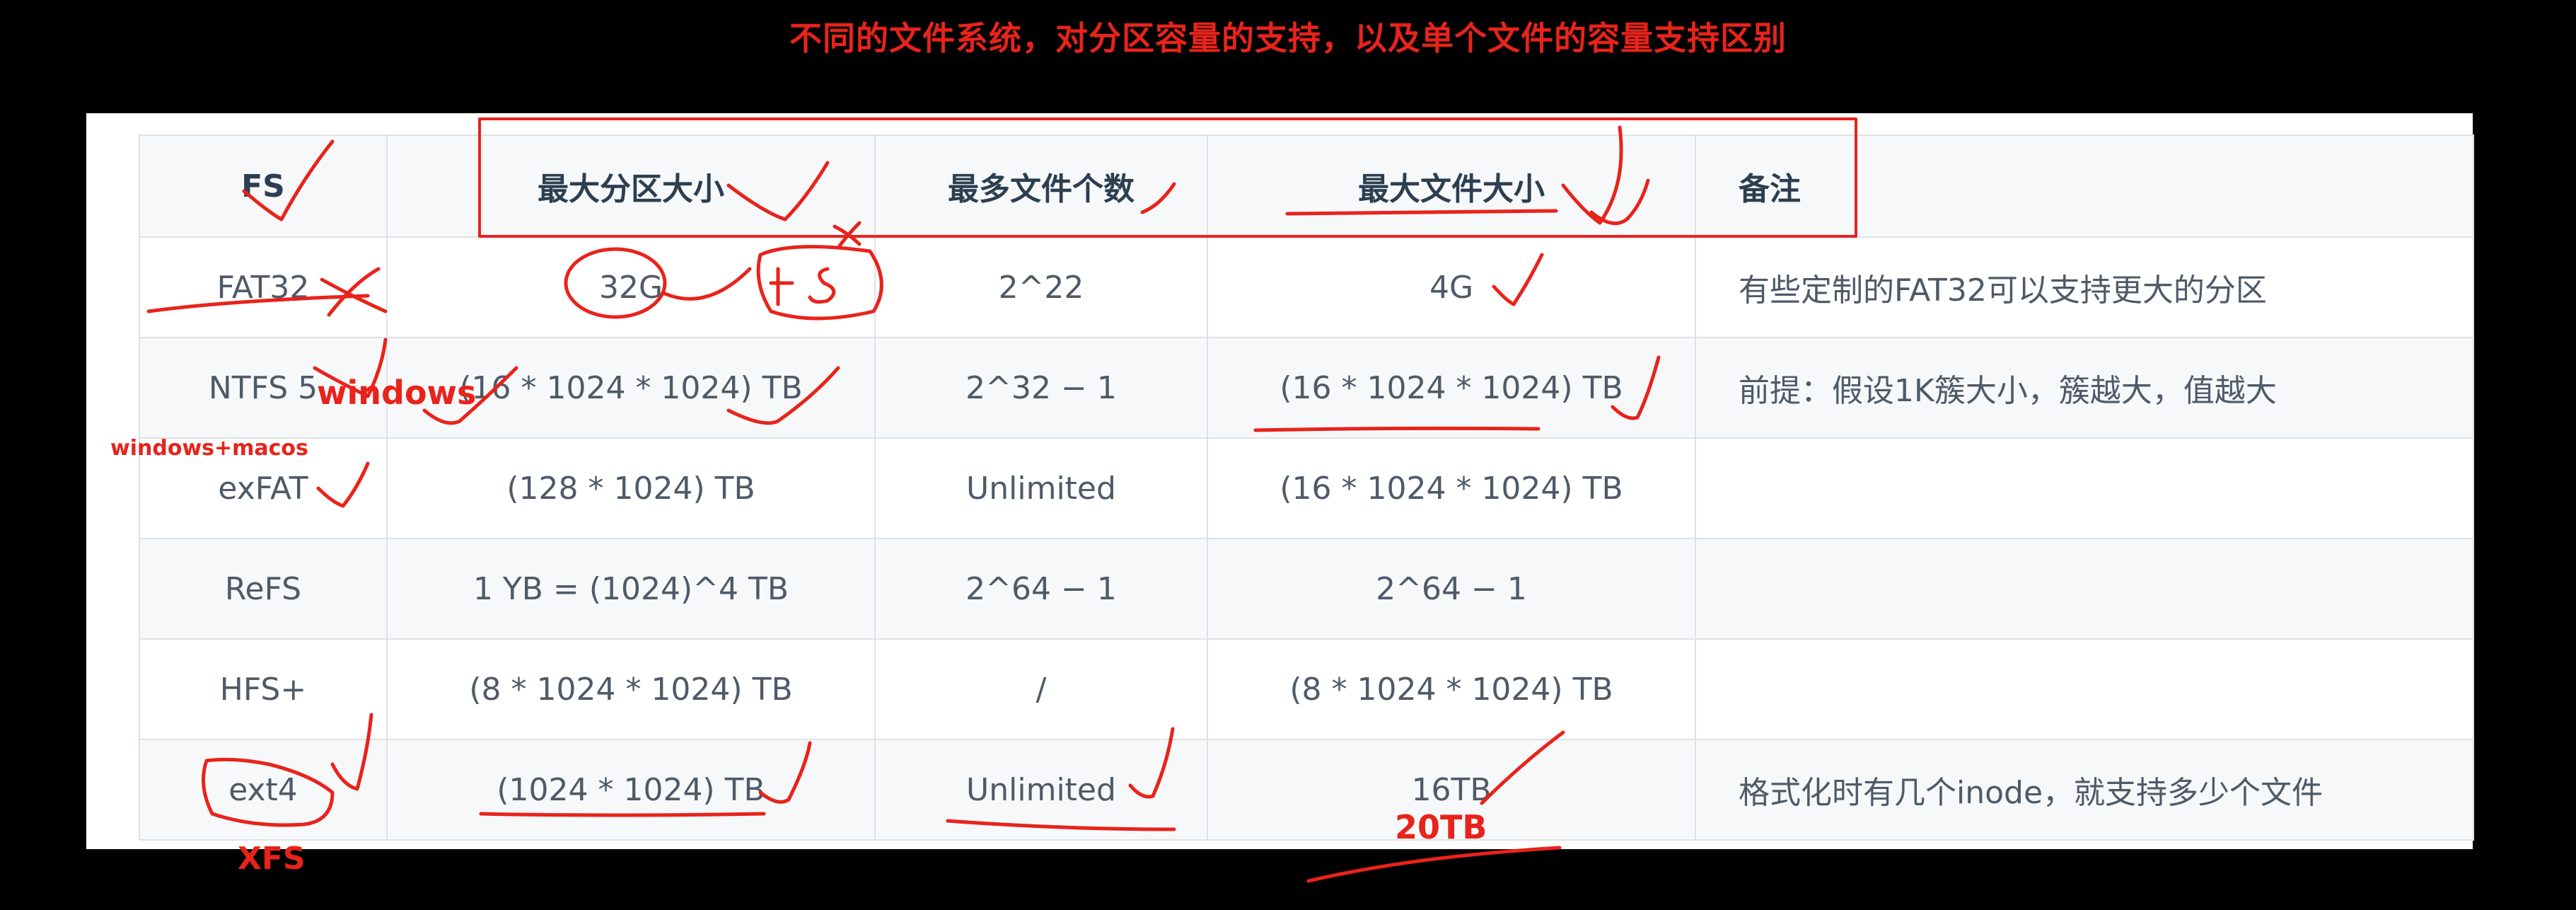 The height and width of the screenshot is (910, 2576). Describe the element at coordinates (631, 589) in the screenshot. I see `cell-max-partition: 1 YB = (1024)^4 TB` at that location.